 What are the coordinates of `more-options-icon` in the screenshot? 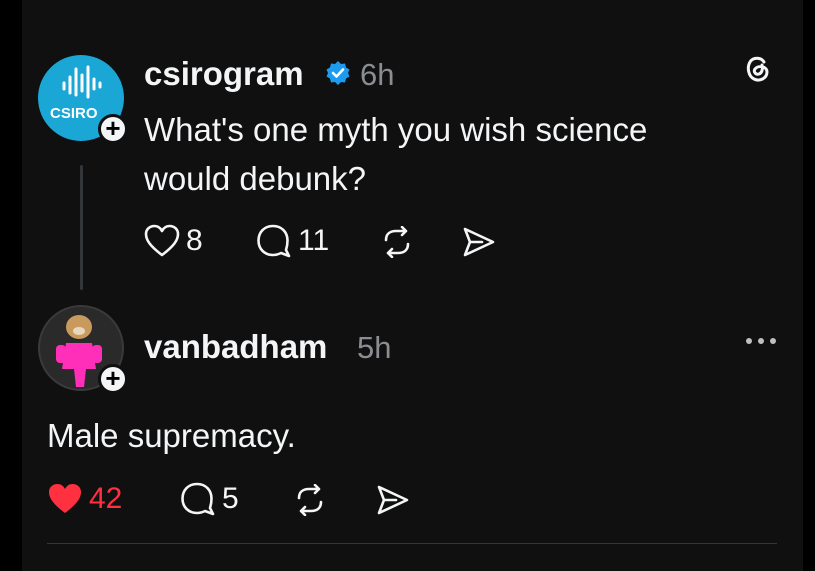 It's located at (761, 341).